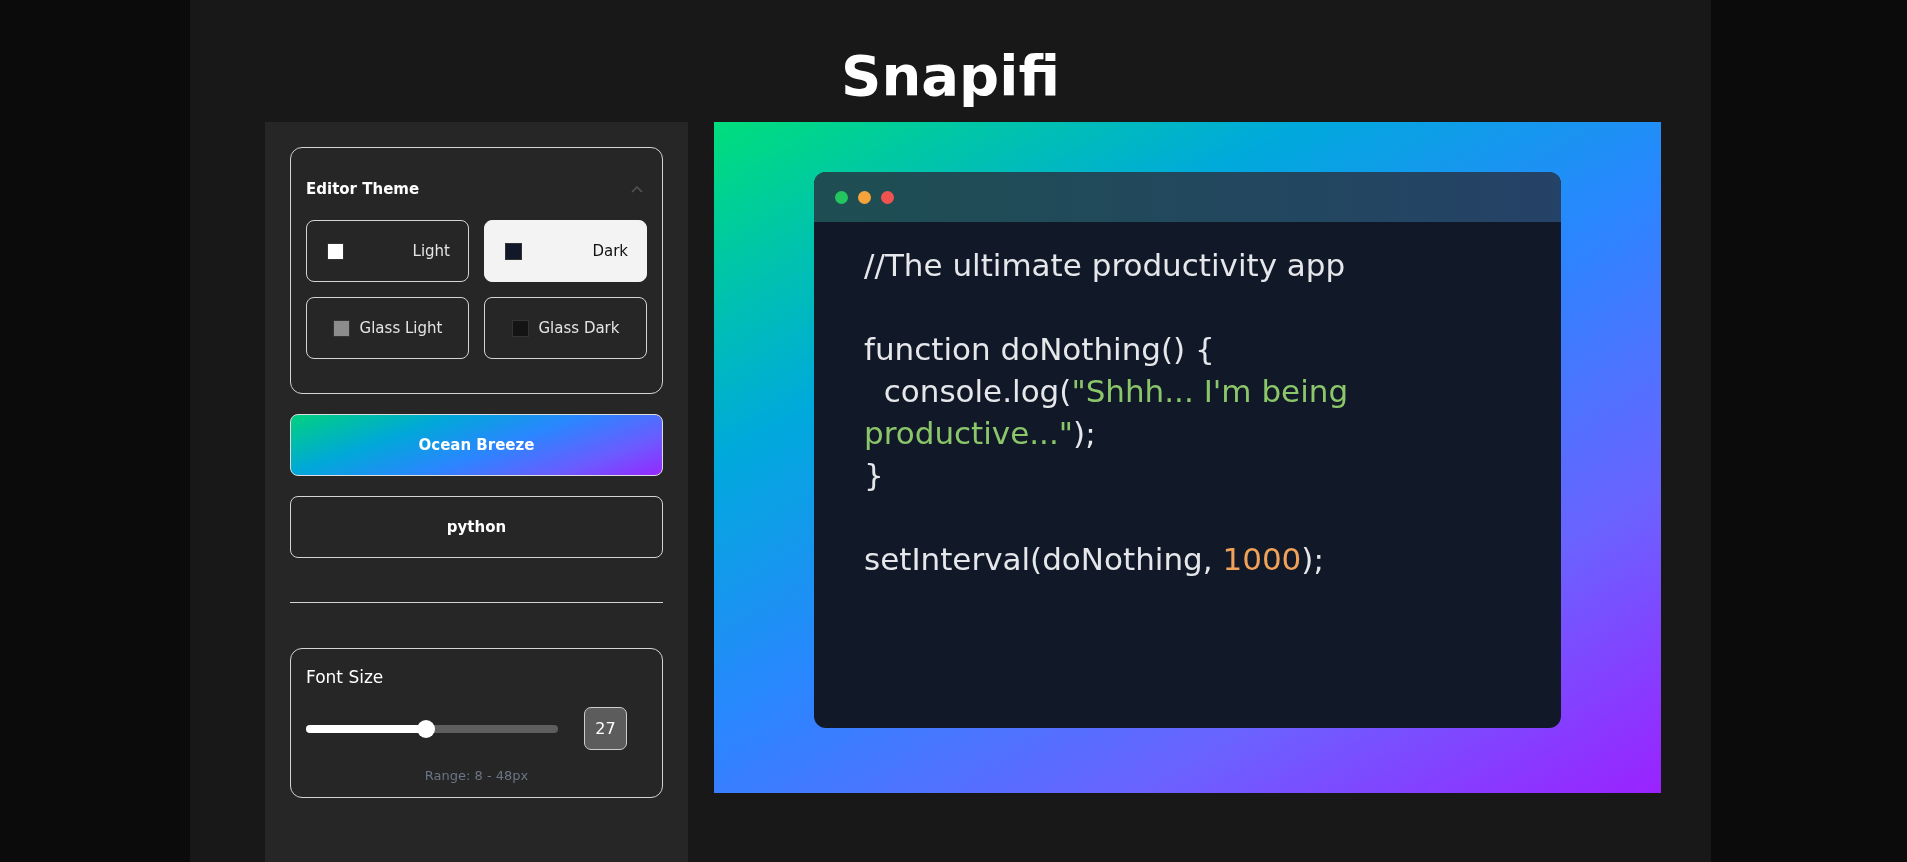 Image resolution: width=1907 pixels, height=862 pixels. What do you see at coordinates (345, 677) in the screenshot?
I see `font-size-label: Font Size` at bounding box center [345, 677].